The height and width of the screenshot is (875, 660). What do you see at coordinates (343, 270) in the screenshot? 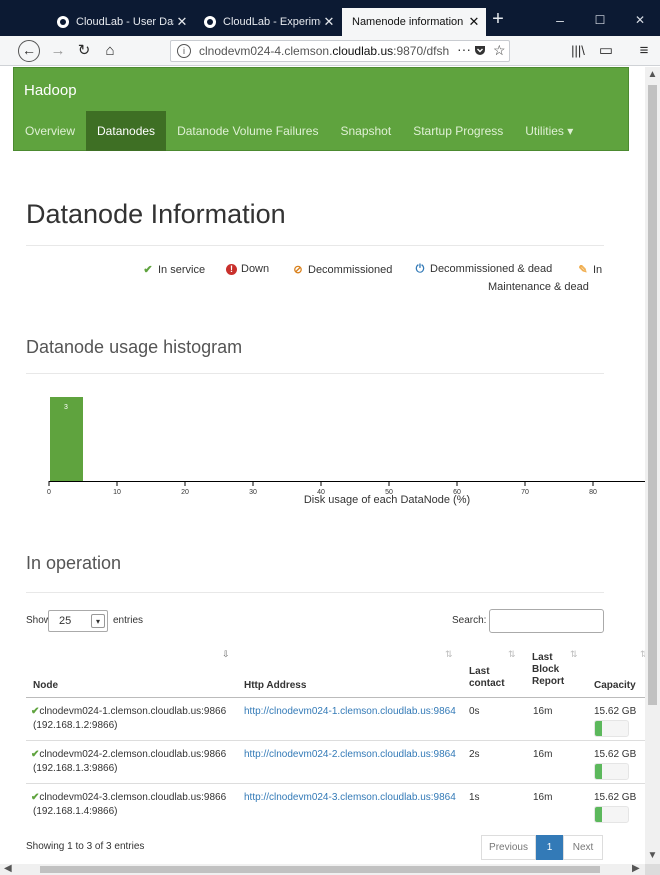
I see `legend-decommissioned: ⊘ Decommissioned` at bounding box center [343, 270].